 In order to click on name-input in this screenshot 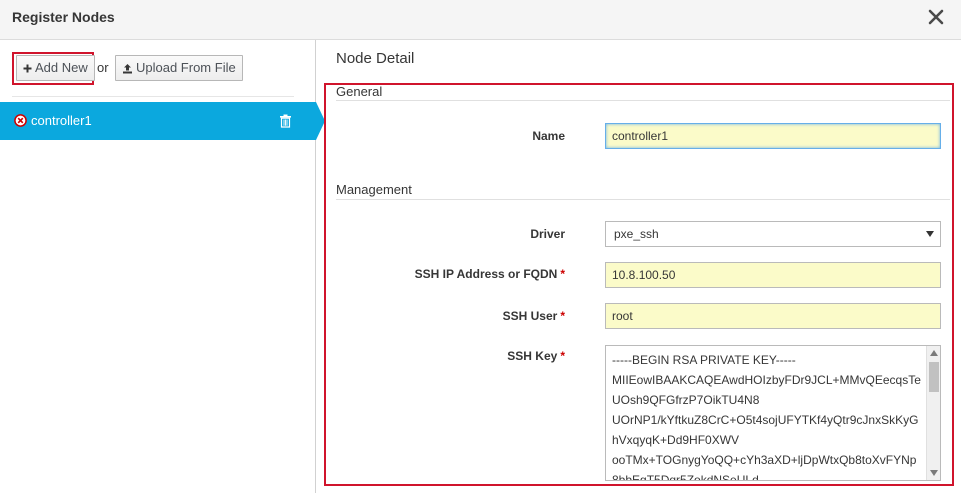, I will do `click(773, 136)`.